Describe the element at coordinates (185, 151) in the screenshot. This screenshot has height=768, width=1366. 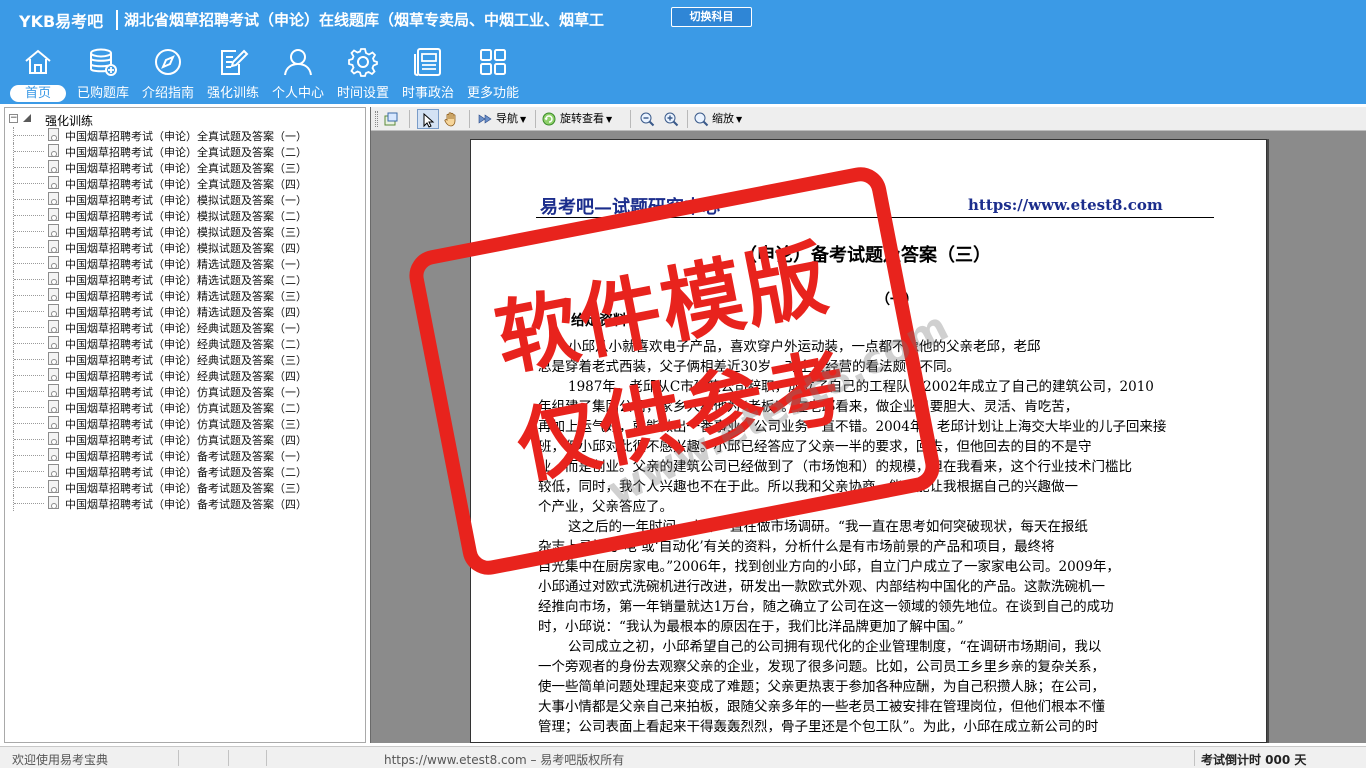
I see `tree-item: 中国烟草招聘考试（申论）全真试题及答案（二）` at that location.